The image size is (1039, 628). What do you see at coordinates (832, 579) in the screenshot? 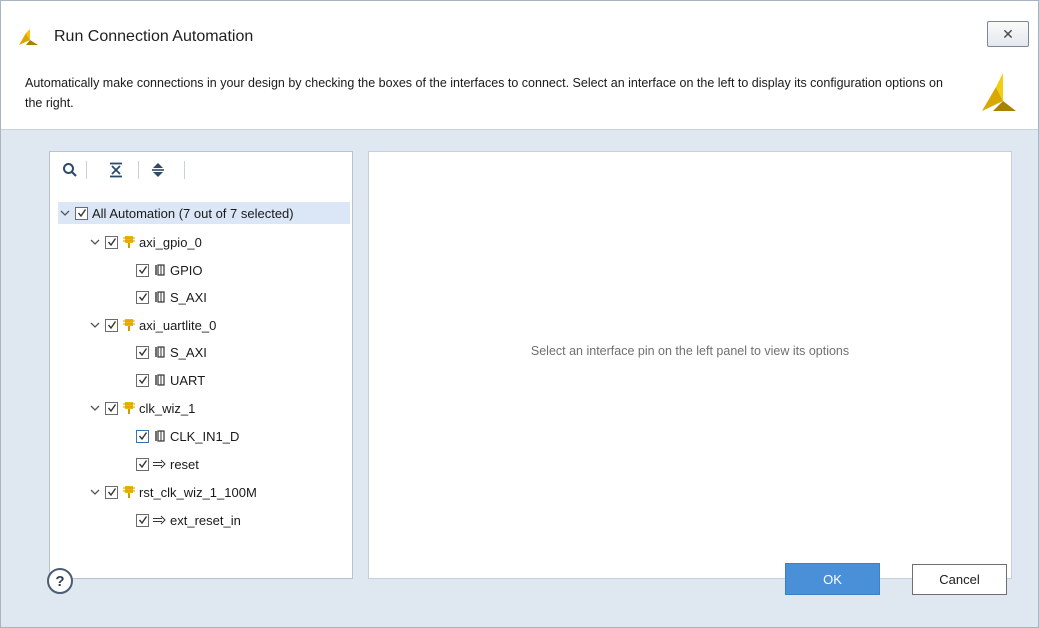
I see `ok-button: OK` at bounding box center [832, 579].